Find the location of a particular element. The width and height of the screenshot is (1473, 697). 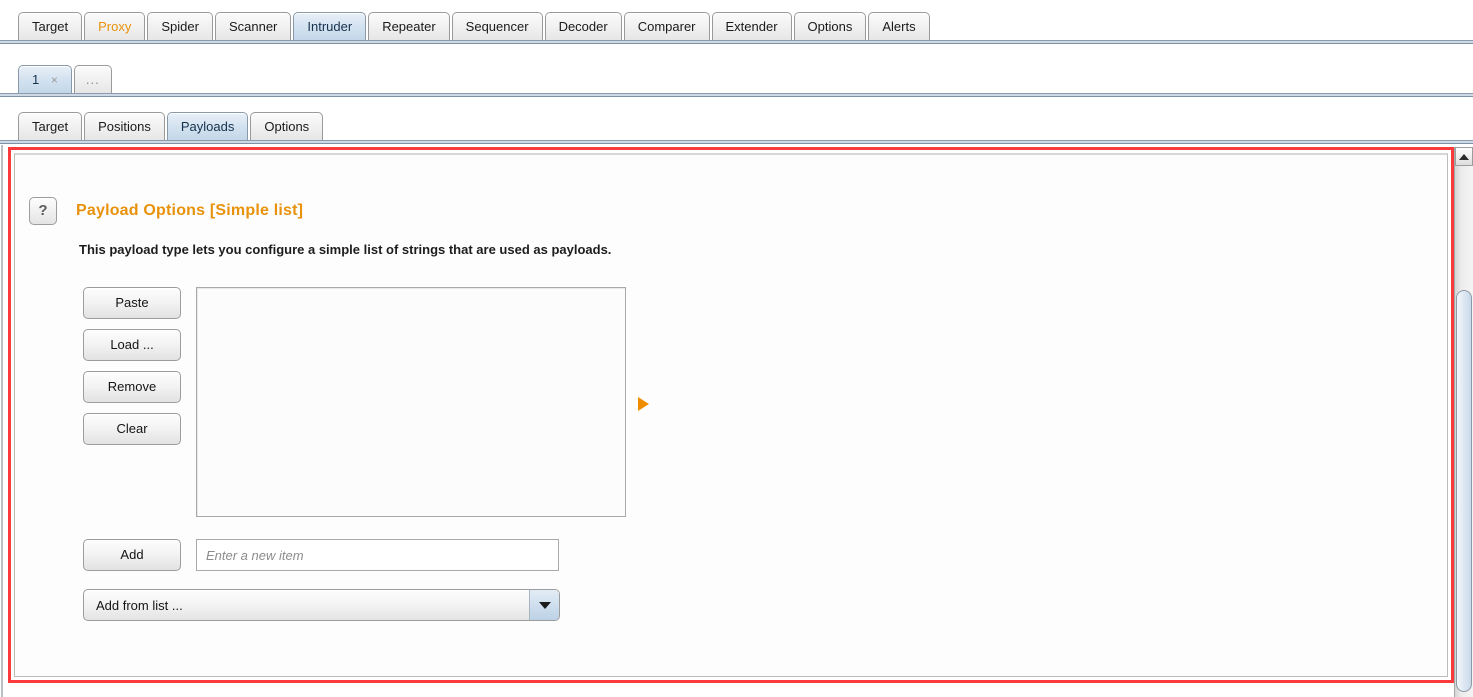

main-tab-decoder: Decoder is located at coordinates (583, 26).